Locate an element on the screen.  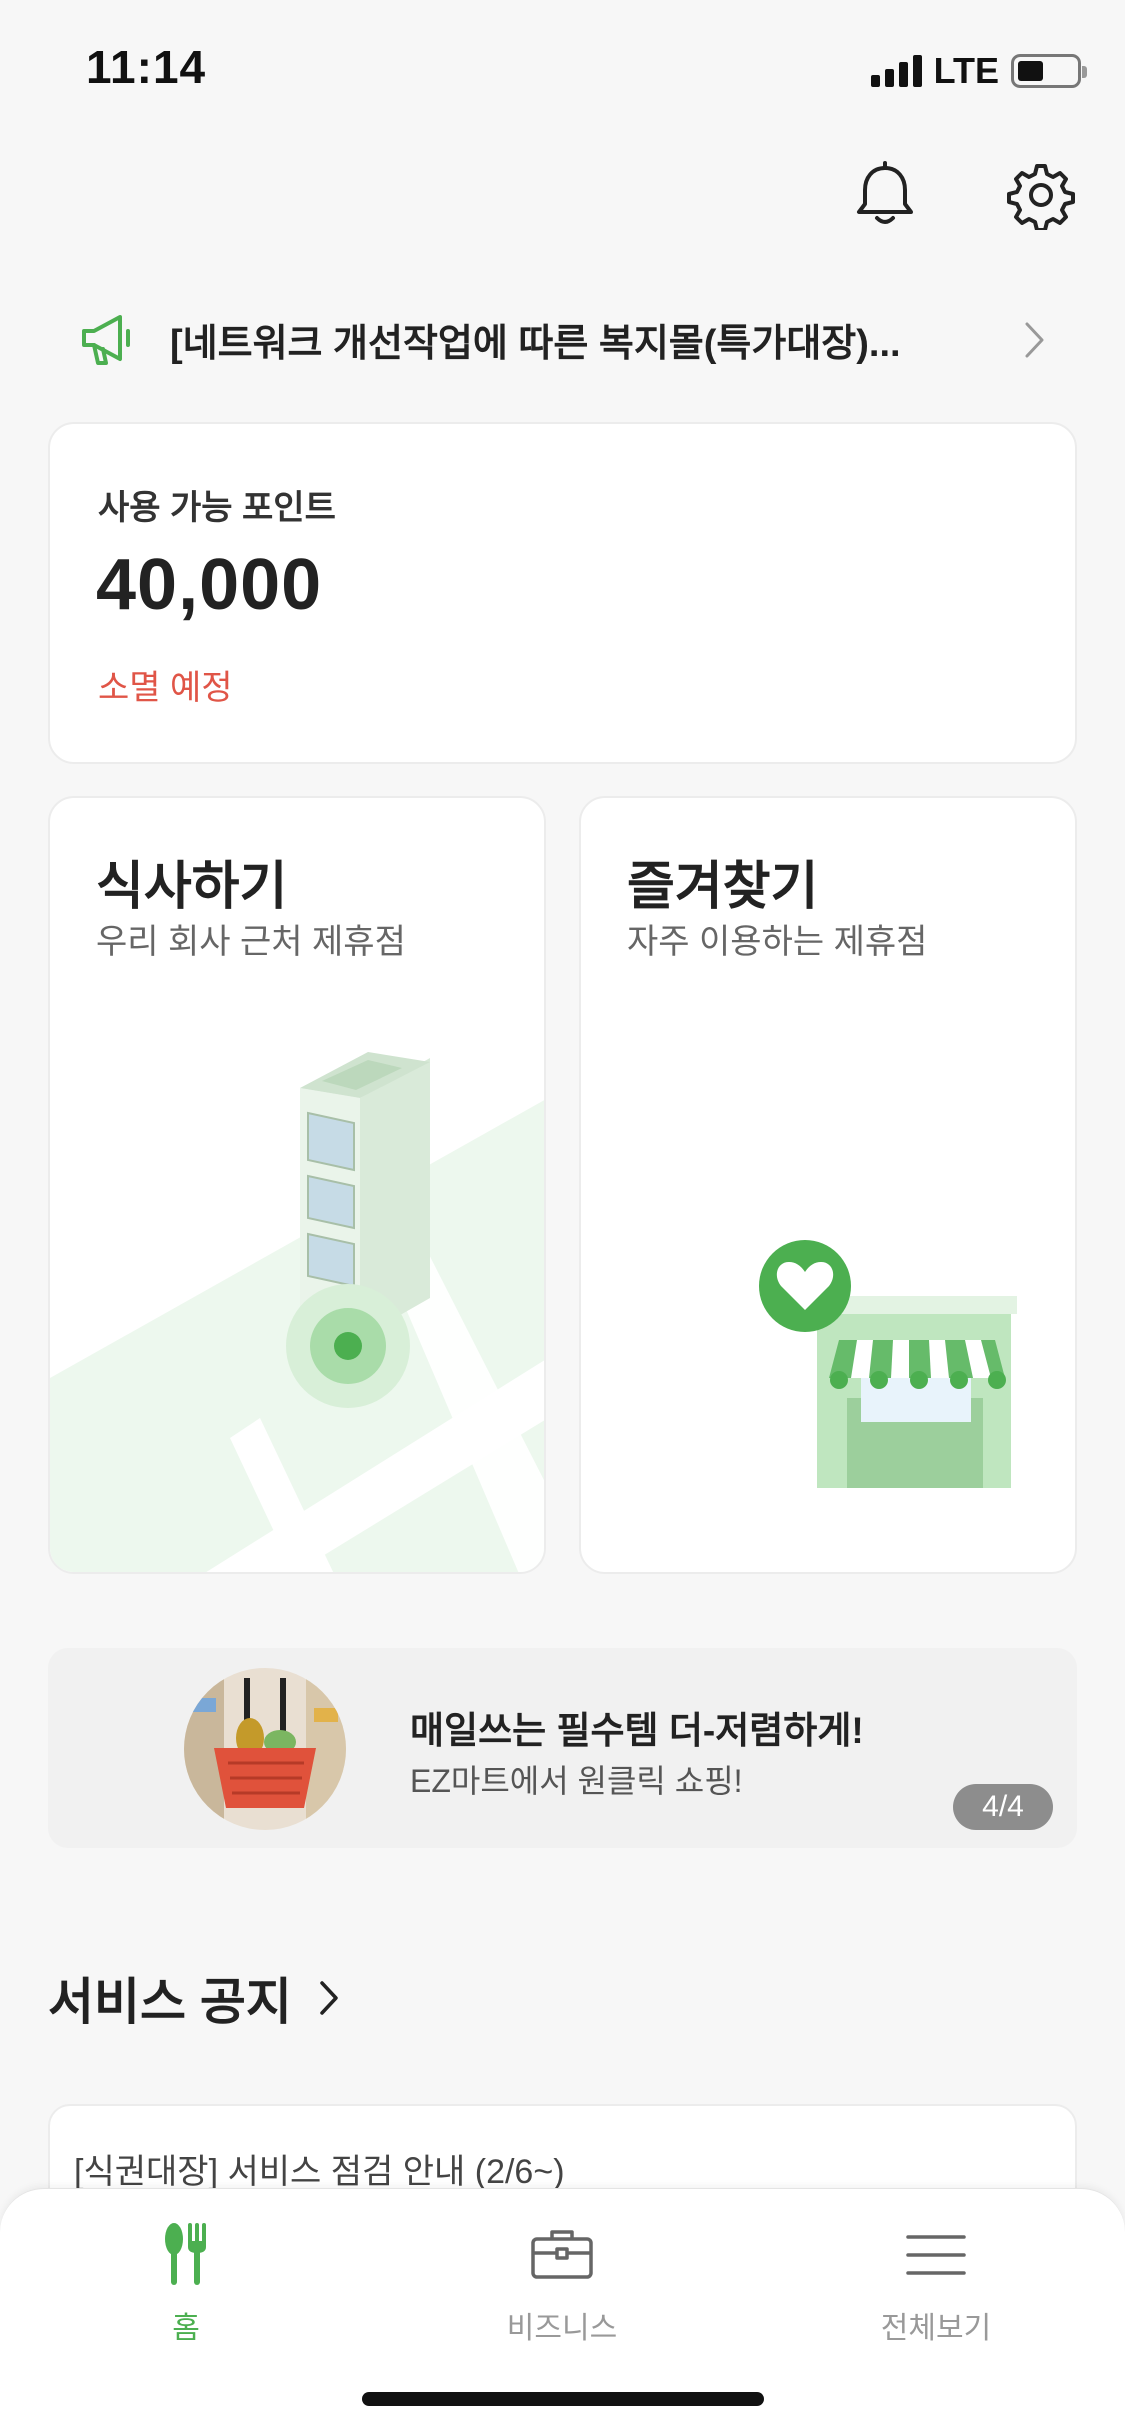
favorites-title: 즐겨찾기 is located at coordinates (723, 887).